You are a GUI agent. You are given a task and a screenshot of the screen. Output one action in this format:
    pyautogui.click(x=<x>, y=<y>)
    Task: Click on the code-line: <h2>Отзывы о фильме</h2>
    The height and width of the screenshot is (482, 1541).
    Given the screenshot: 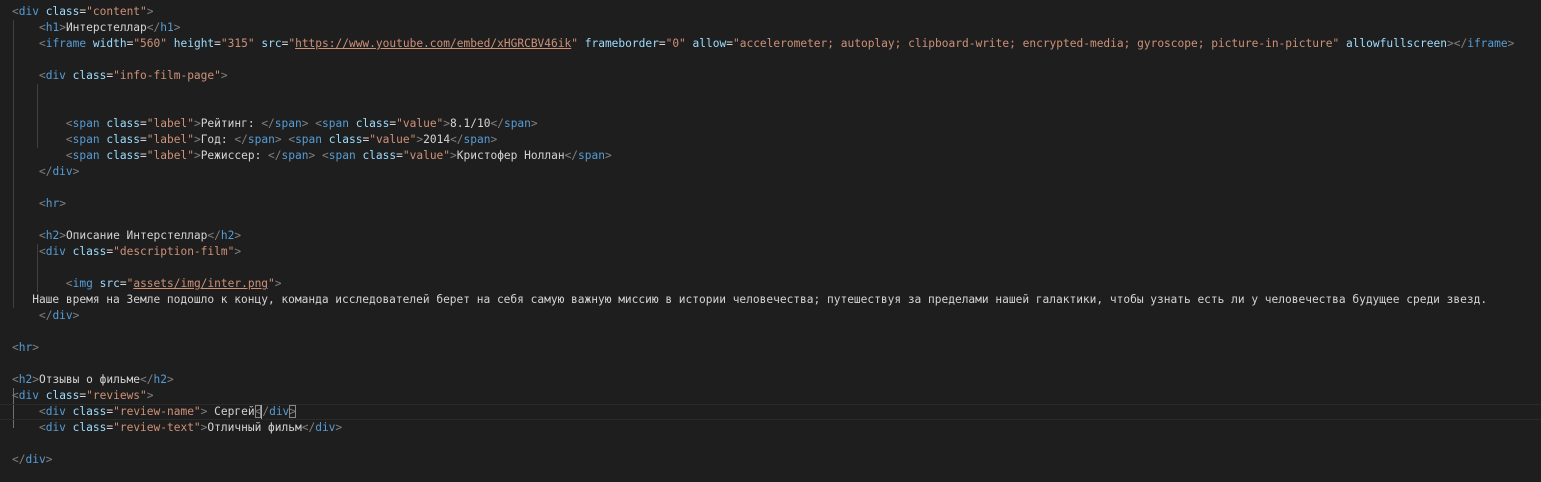 What is the action you would take?
    pyautogui.click(x=770, y=380)
    